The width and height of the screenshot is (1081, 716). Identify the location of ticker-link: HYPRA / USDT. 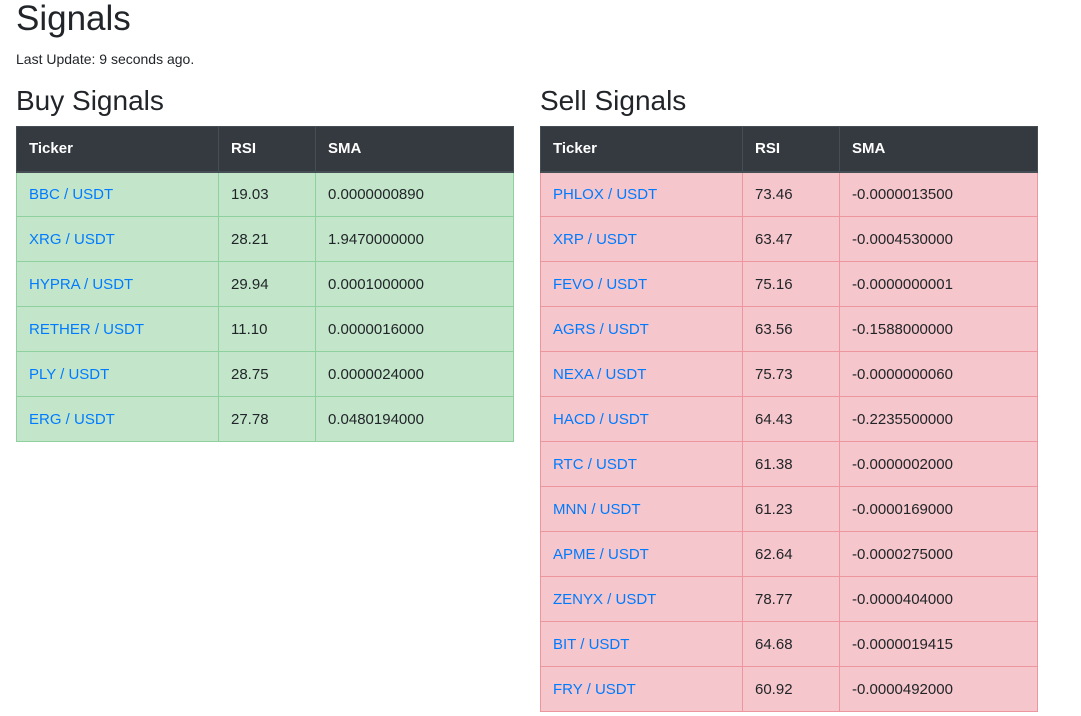
(81, 284).